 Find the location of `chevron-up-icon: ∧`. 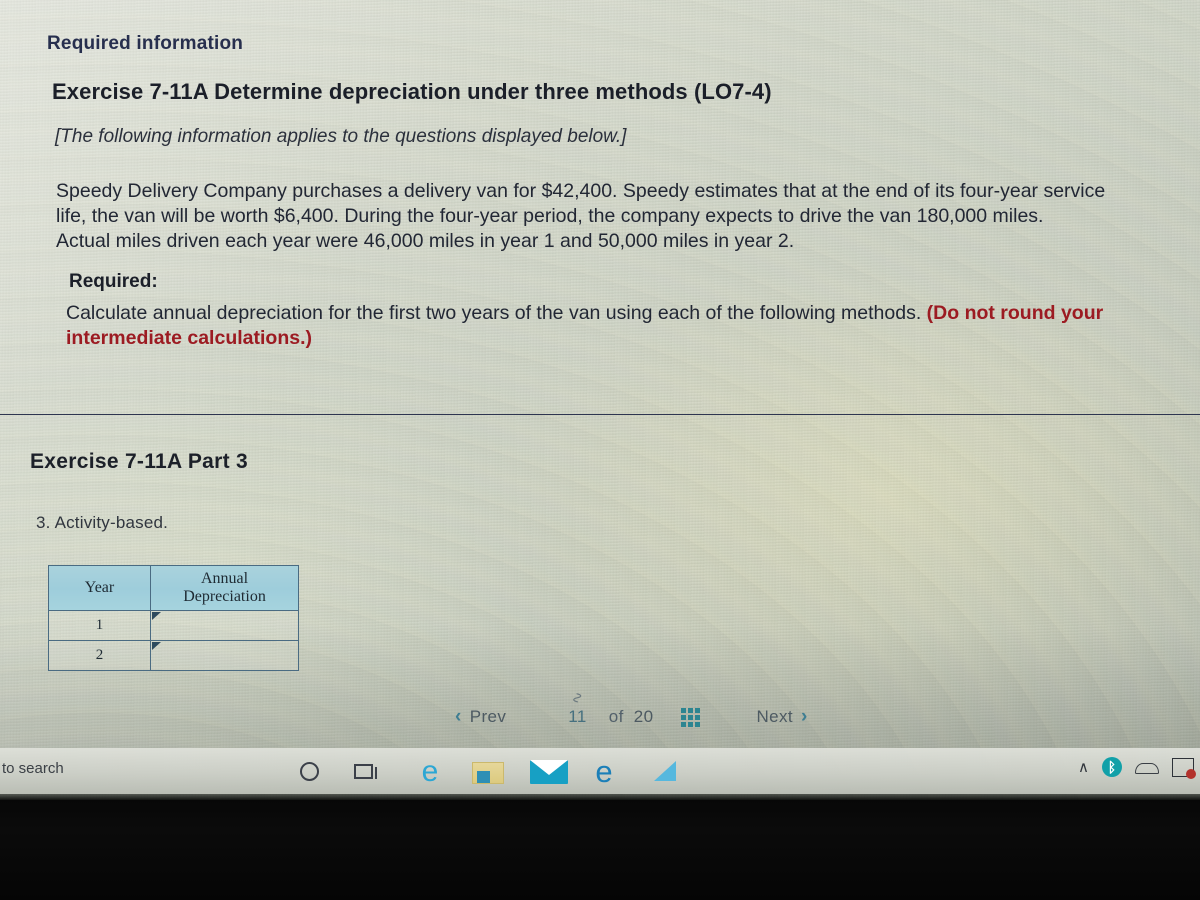

chevron-up-icon: ∧ is located at coordinates (1083, 767).